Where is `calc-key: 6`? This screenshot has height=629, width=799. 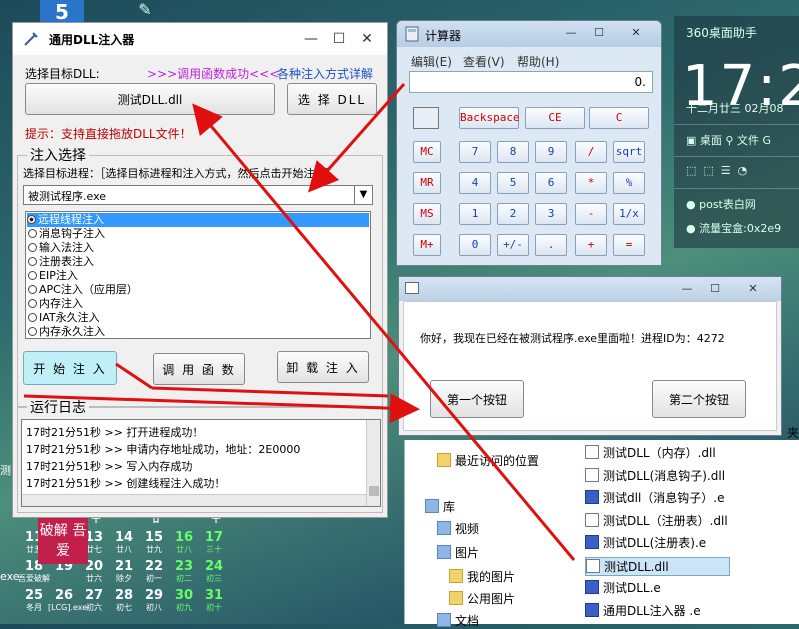
calc-key: 6 is located at coordinates (551, 183).